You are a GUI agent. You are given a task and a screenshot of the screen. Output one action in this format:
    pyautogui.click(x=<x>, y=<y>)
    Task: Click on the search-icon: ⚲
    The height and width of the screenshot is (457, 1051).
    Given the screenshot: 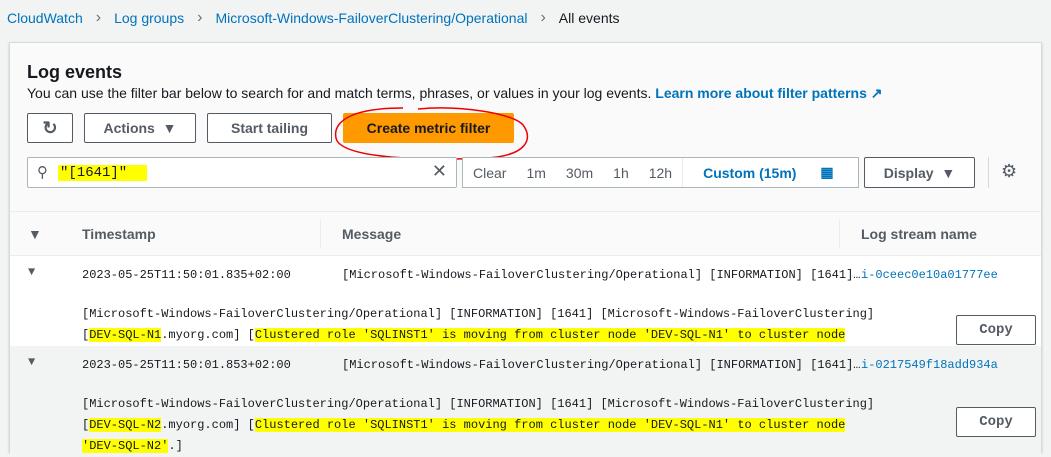 What is the action you would take?
    pyautogui.click(x=42, y=172)
    